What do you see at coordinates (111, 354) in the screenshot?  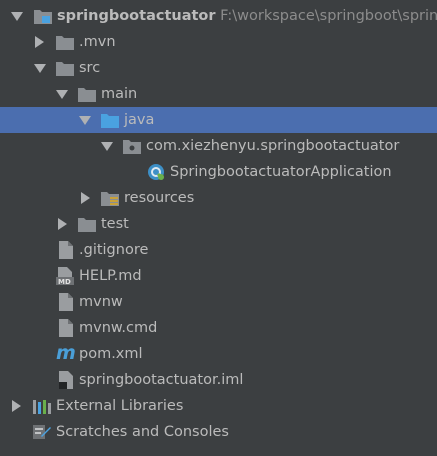 I see `tree-label-pom-xml: pom.xml` at bounding box center [111, 354].